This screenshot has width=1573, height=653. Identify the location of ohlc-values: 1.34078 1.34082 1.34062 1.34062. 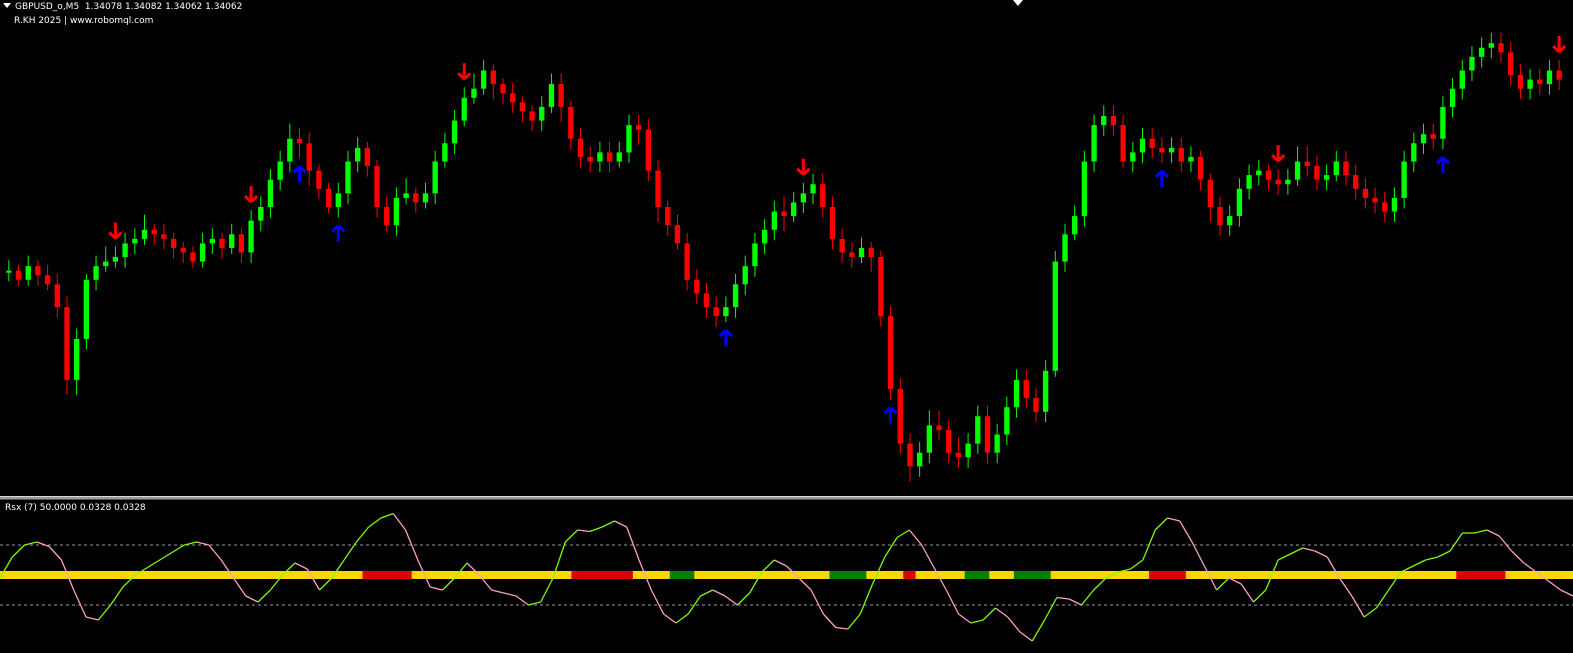
(163, 7).